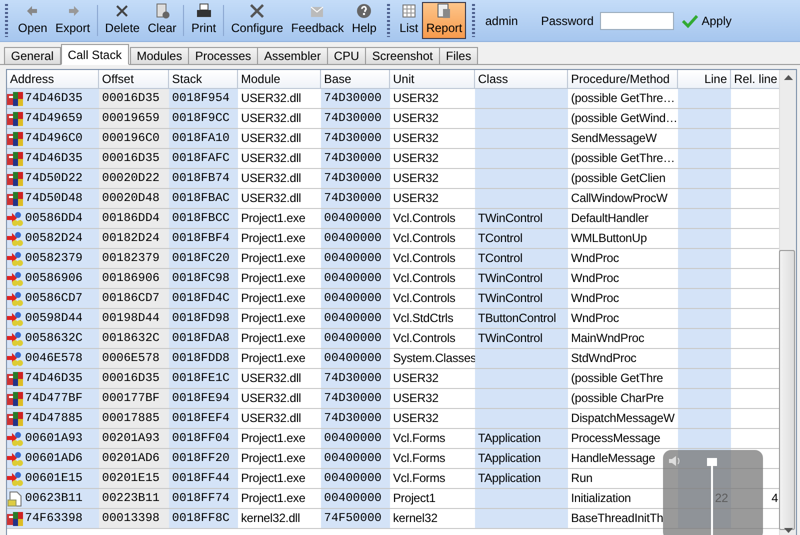 The image size is (800, 535). Describe the element at coordinates (521, 79) in the screenshot. I see `column-header: Class` at that location.